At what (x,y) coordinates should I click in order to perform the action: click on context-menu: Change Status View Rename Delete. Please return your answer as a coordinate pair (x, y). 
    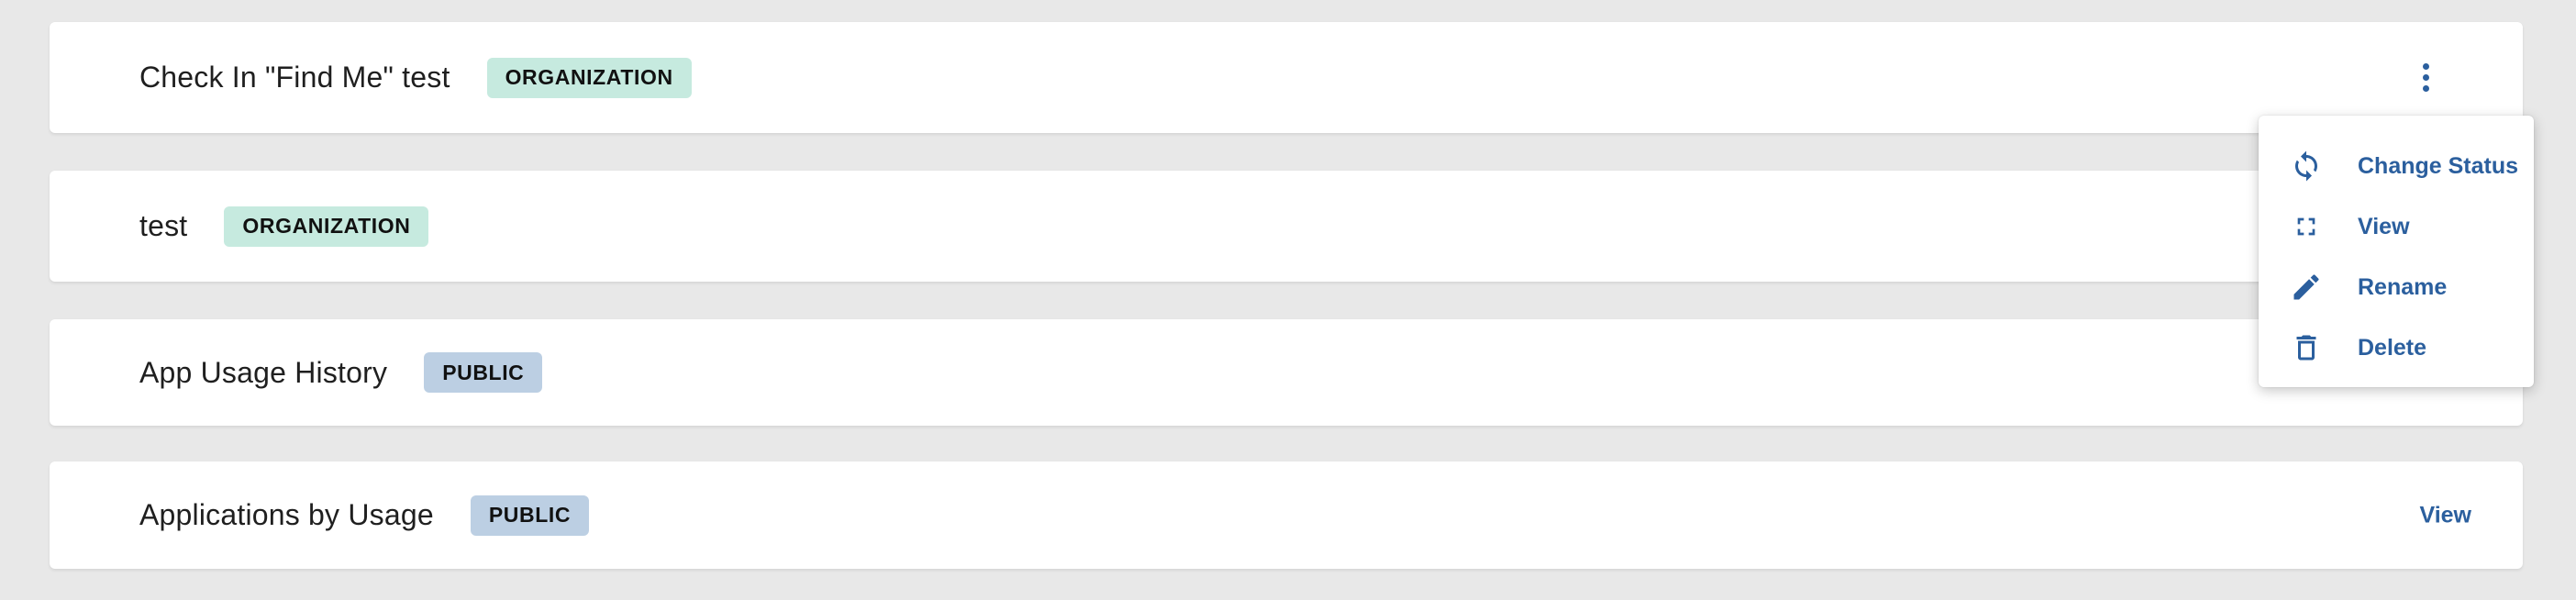
    Looking at the image, I should click on (2396, 252).